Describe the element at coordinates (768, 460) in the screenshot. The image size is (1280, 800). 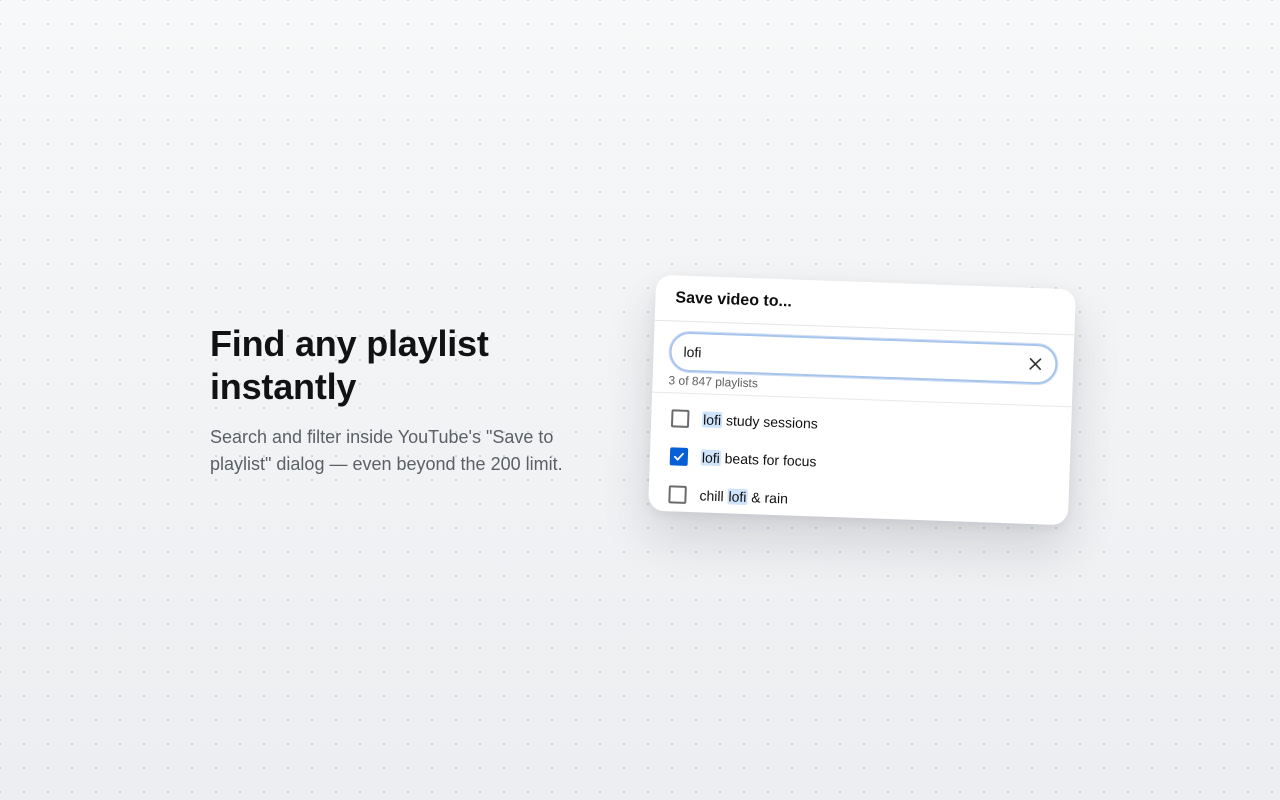
I see `label-suffix: beats for focus` at that location.